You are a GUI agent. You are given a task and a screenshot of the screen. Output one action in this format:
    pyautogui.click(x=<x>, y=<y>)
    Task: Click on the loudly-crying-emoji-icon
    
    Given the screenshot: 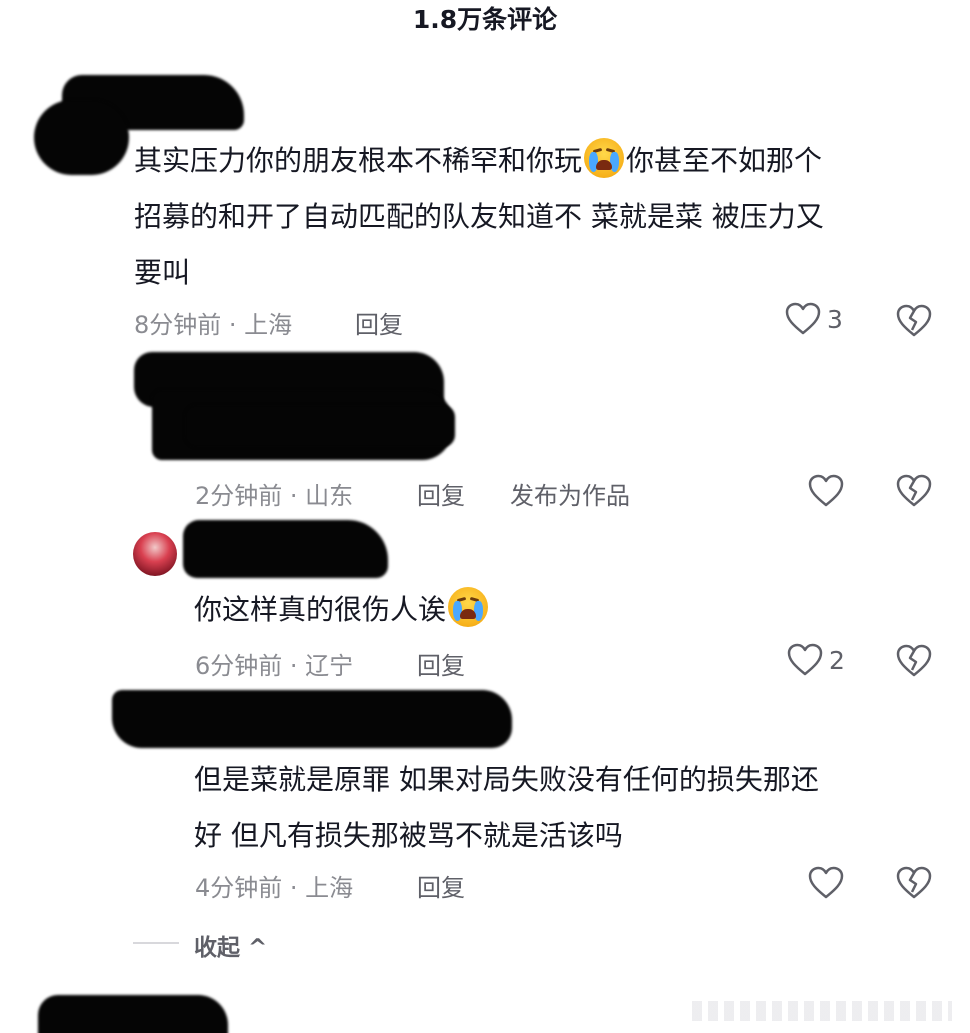 What is the action you would take?
    pyautogui.click(x=468, y=607)
    